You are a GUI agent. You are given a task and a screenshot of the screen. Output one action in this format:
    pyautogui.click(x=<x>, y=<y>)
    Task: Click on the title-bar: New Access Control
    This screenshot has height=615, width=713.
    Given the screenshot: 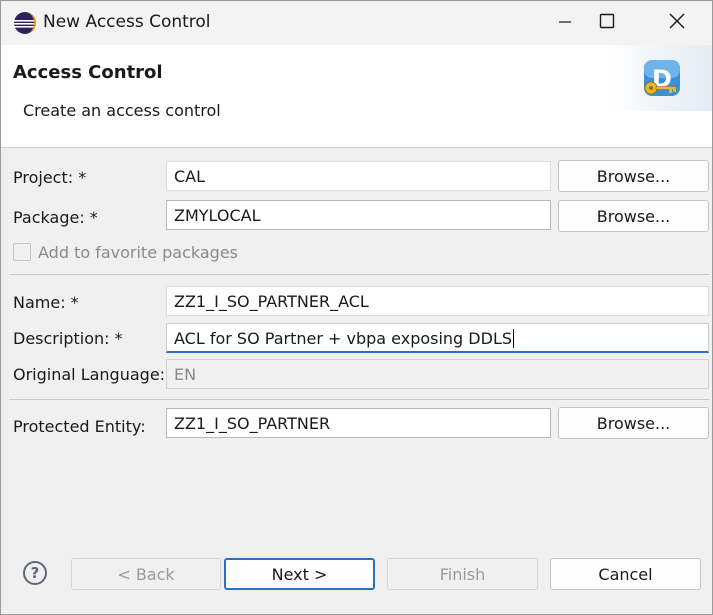 What is the action you would take?
    pyautogui.click(x=356, y=23)
    